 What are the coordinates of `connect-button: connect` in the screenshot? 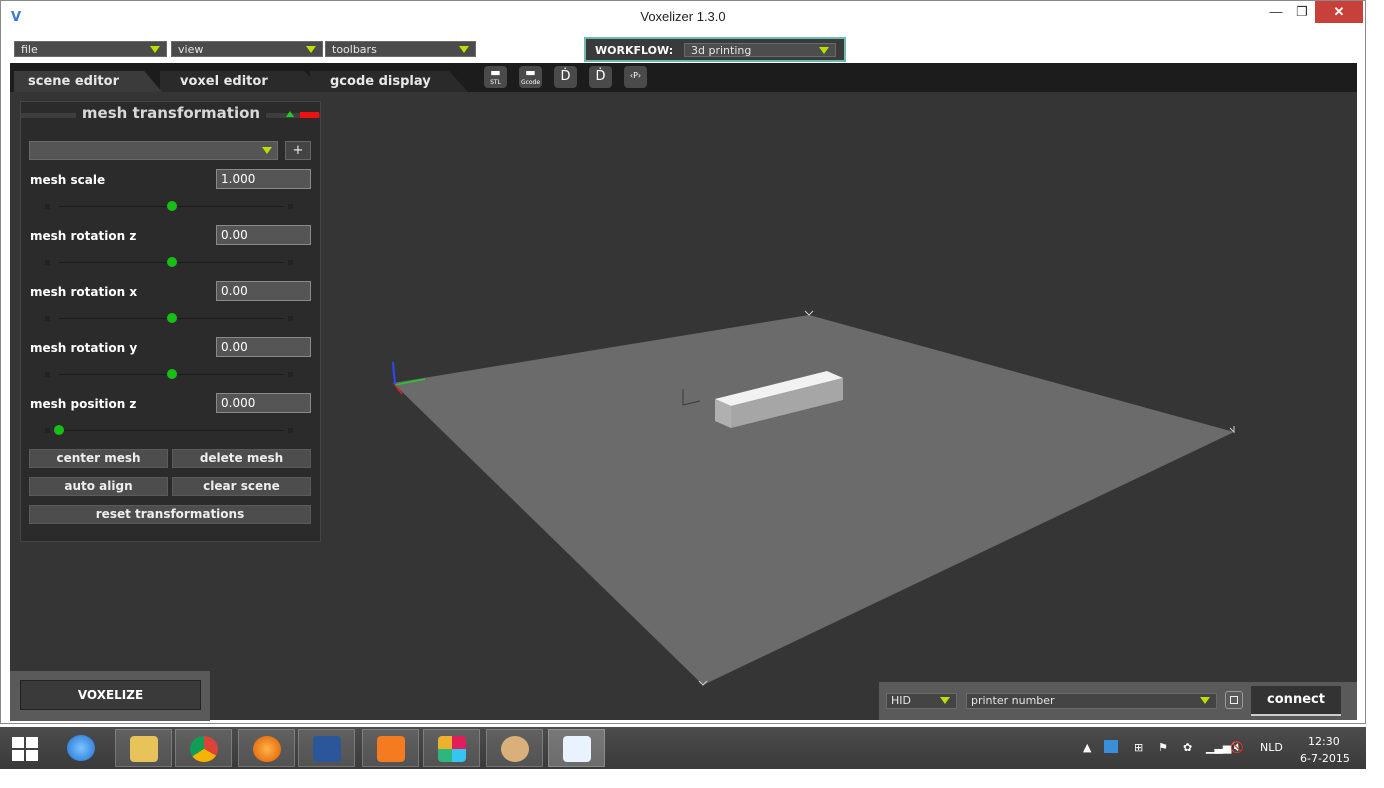 It's located at (1296, 701).